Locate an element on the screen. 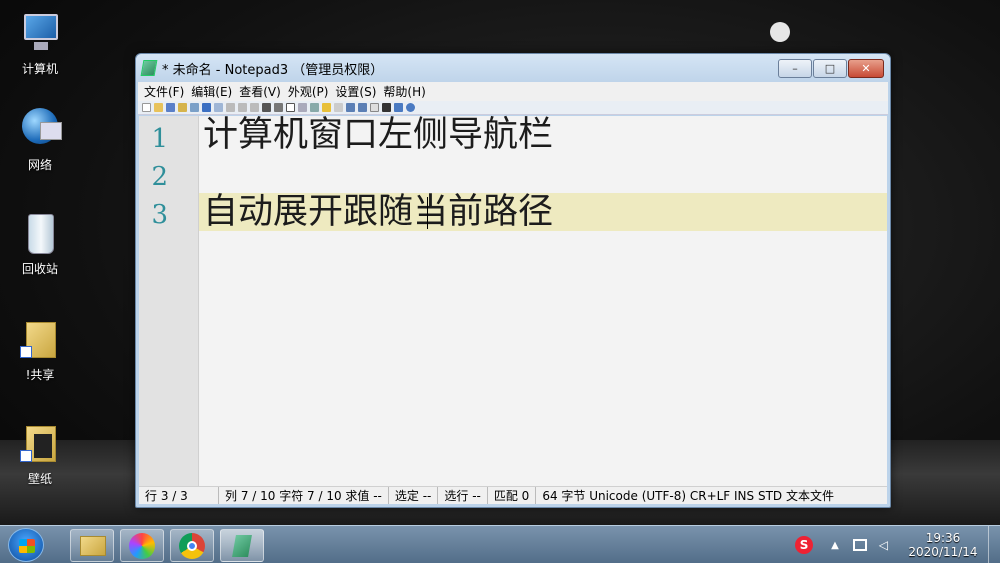  taskbar: S ▲ ◁ 19:36 2020/11/14 is located at coordinates (500, 544).